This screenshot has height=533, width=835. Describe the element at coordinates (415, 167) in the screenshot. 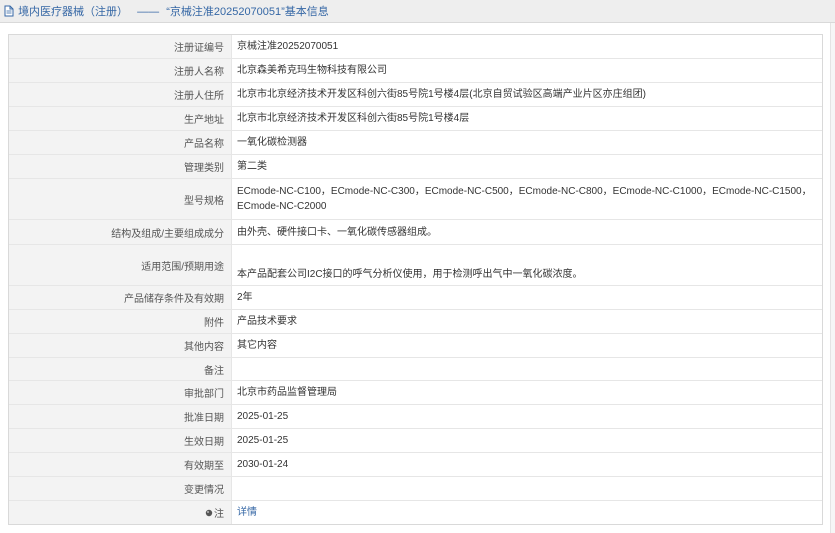

I see `table-row: 管理类别 第二类` at that location.